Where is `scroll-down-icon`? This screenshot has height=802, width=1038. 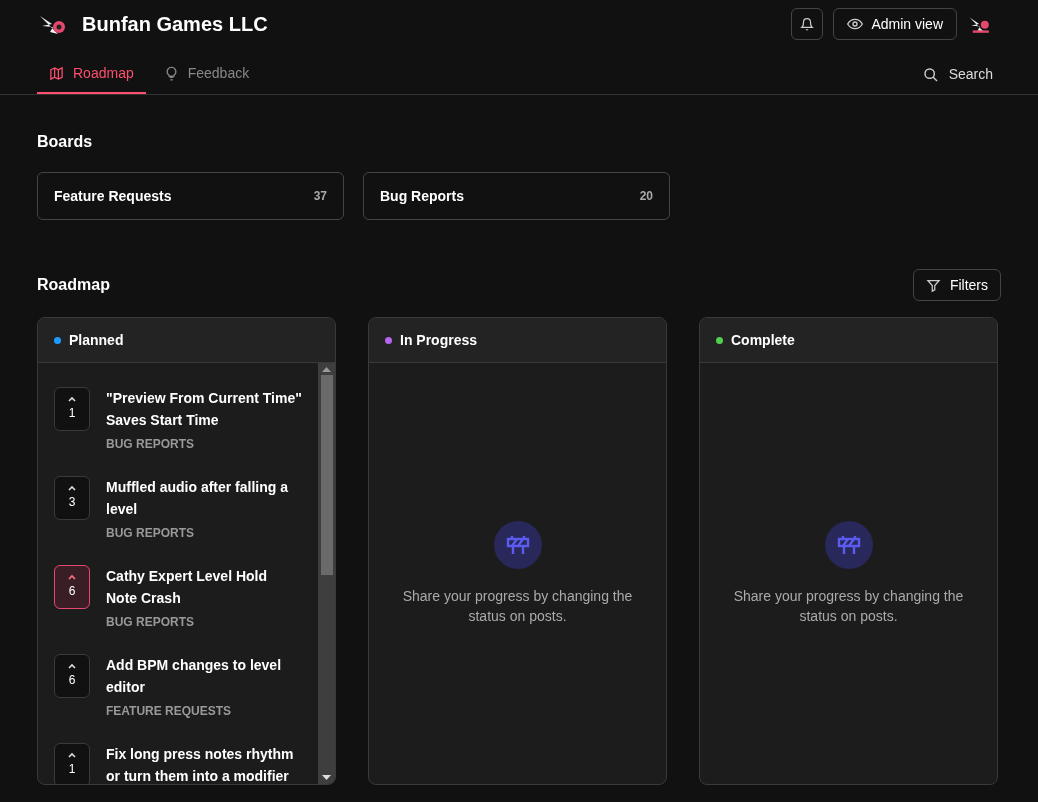 scroll-down-icon is located at coordinates (326, 777).